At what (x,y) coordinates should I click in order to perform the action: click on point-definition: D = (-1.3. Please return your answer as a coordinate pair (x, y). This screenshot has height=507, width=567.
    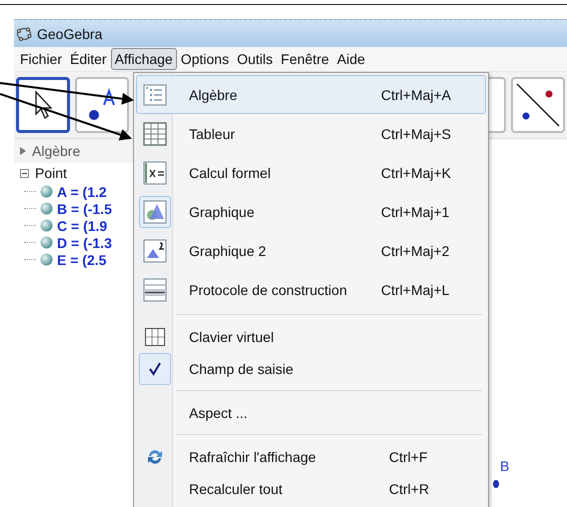
    Looking at the image, I should click on (84, 242).